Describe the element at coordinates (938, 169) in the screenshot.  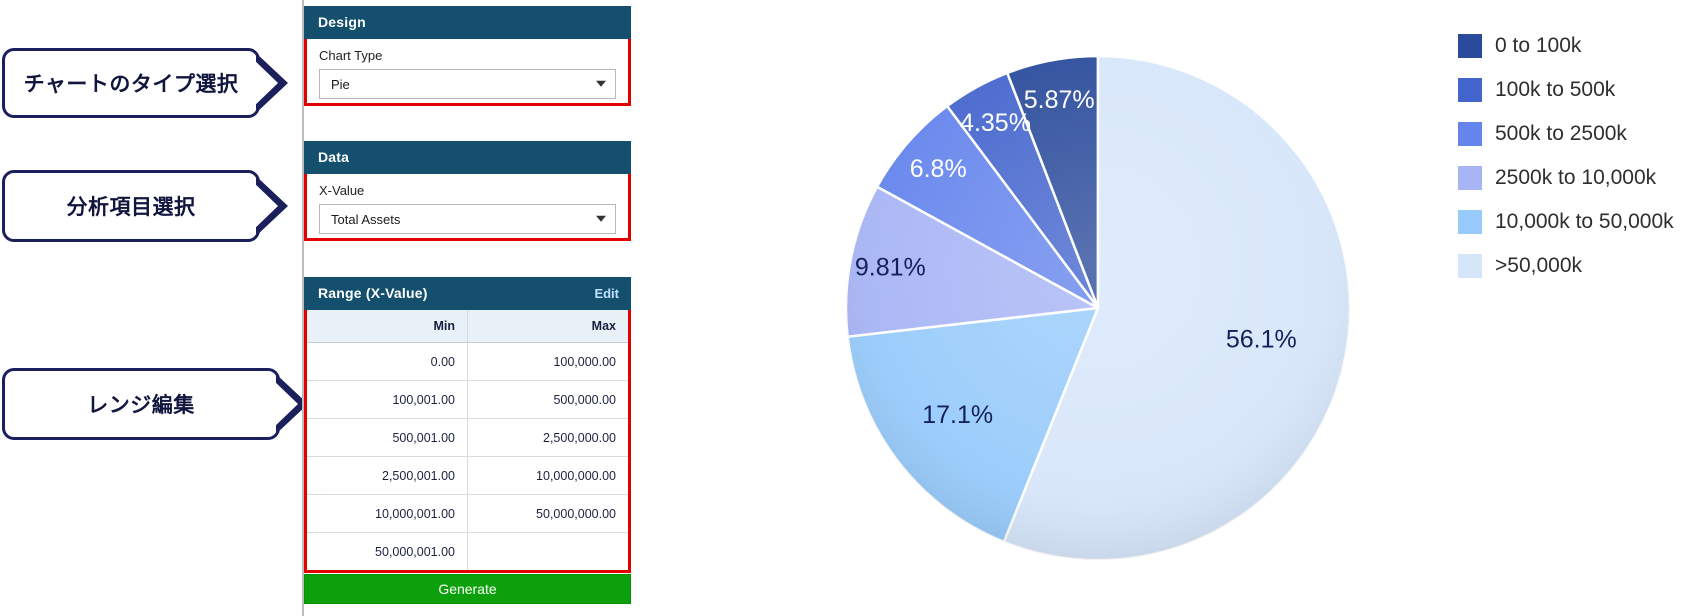
I see `pie-slice-label: 6.8%` at that location.